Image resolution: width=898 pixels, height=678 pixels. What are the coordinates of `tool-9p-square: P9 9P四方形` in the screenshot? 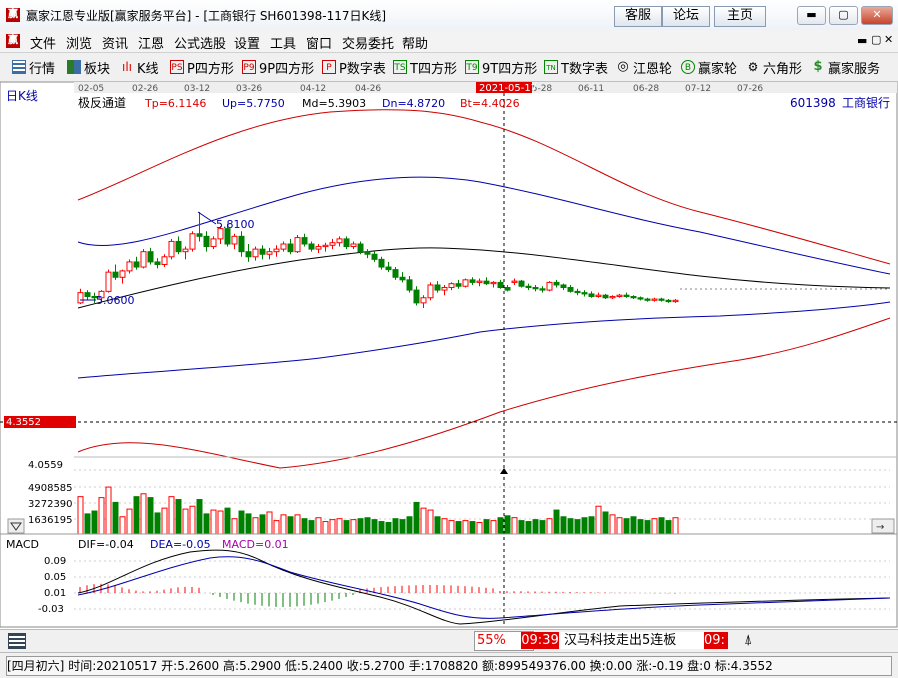 It's located at (278, 67).